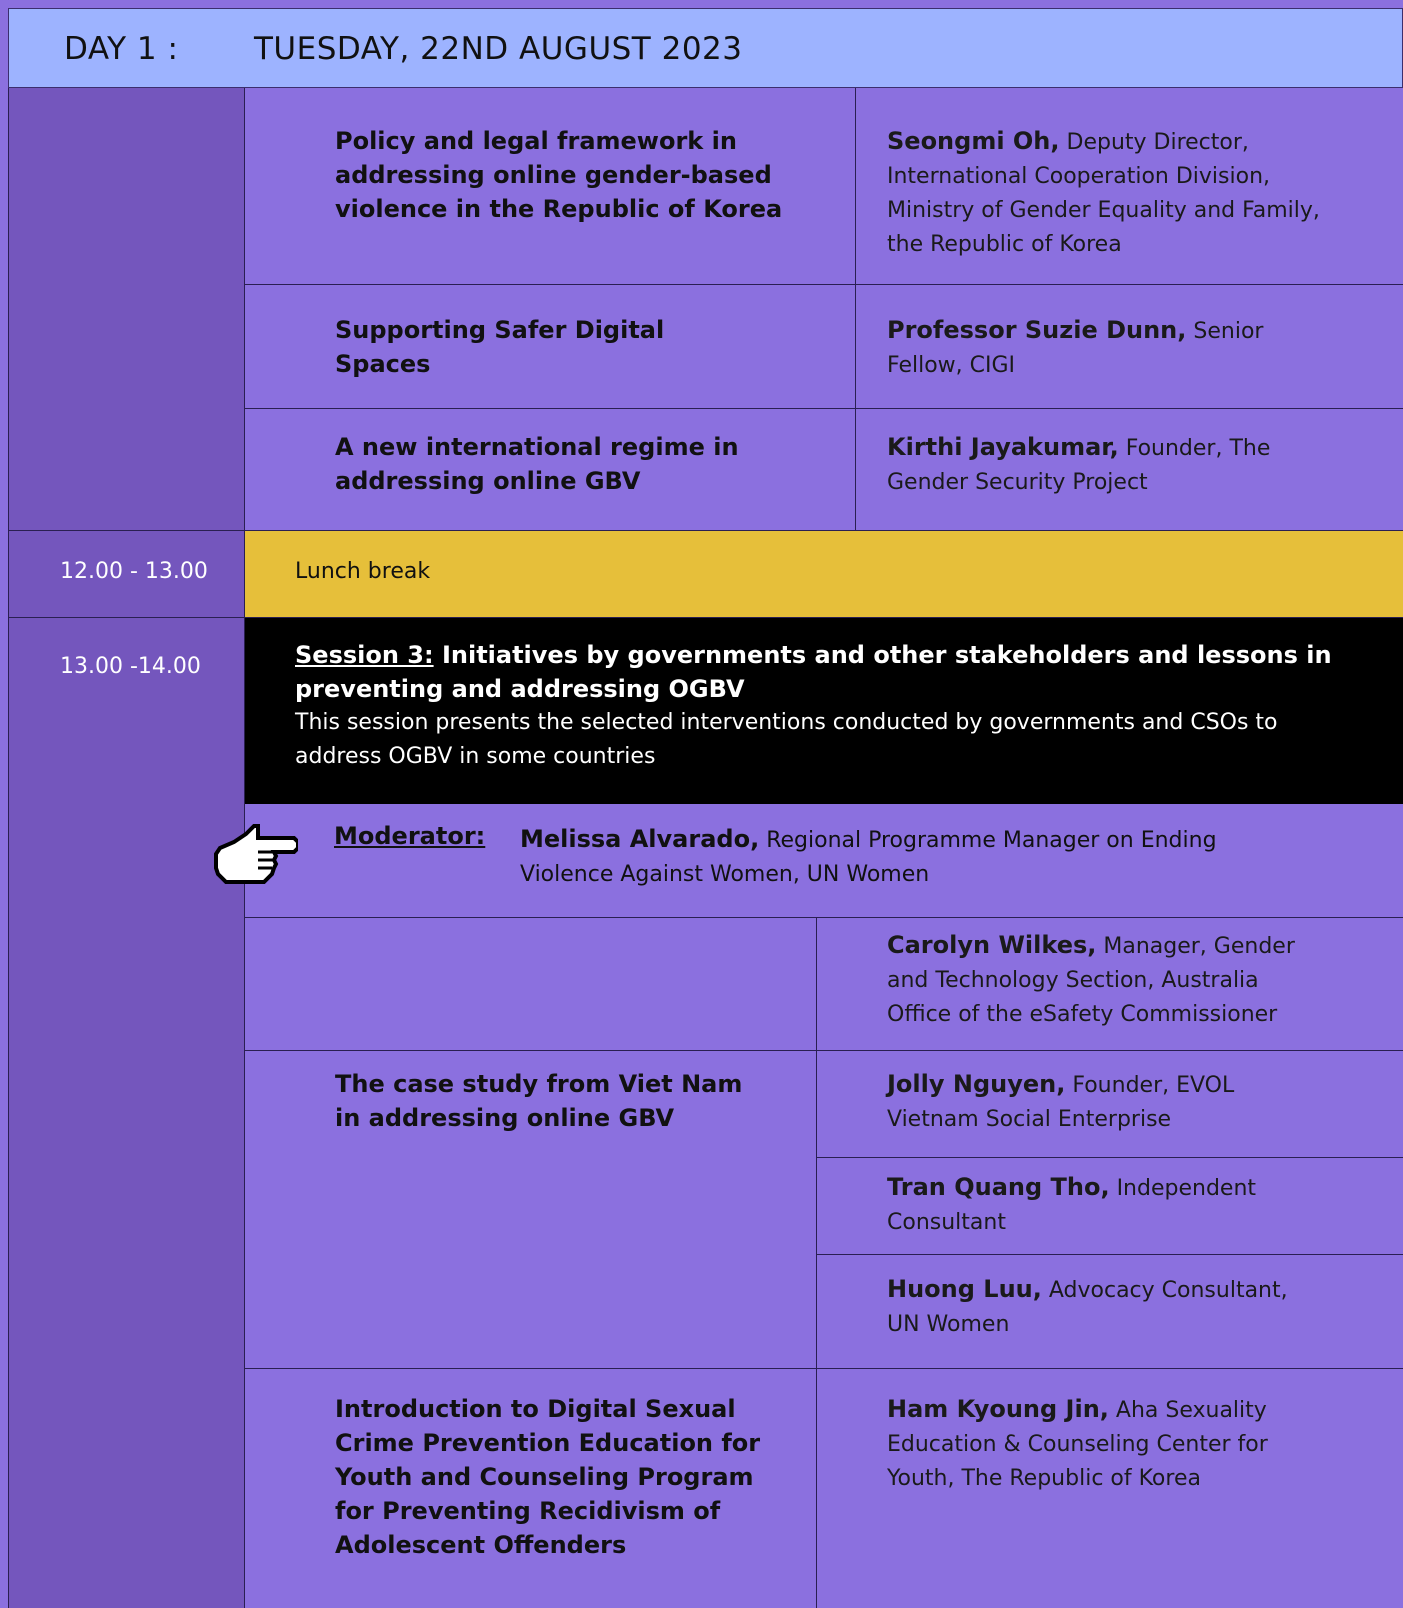  What do you see at coordinates (824, 574) in the screenshot?
I see `lunch-break-row: Lunch break` at bounding box center [824, 574].